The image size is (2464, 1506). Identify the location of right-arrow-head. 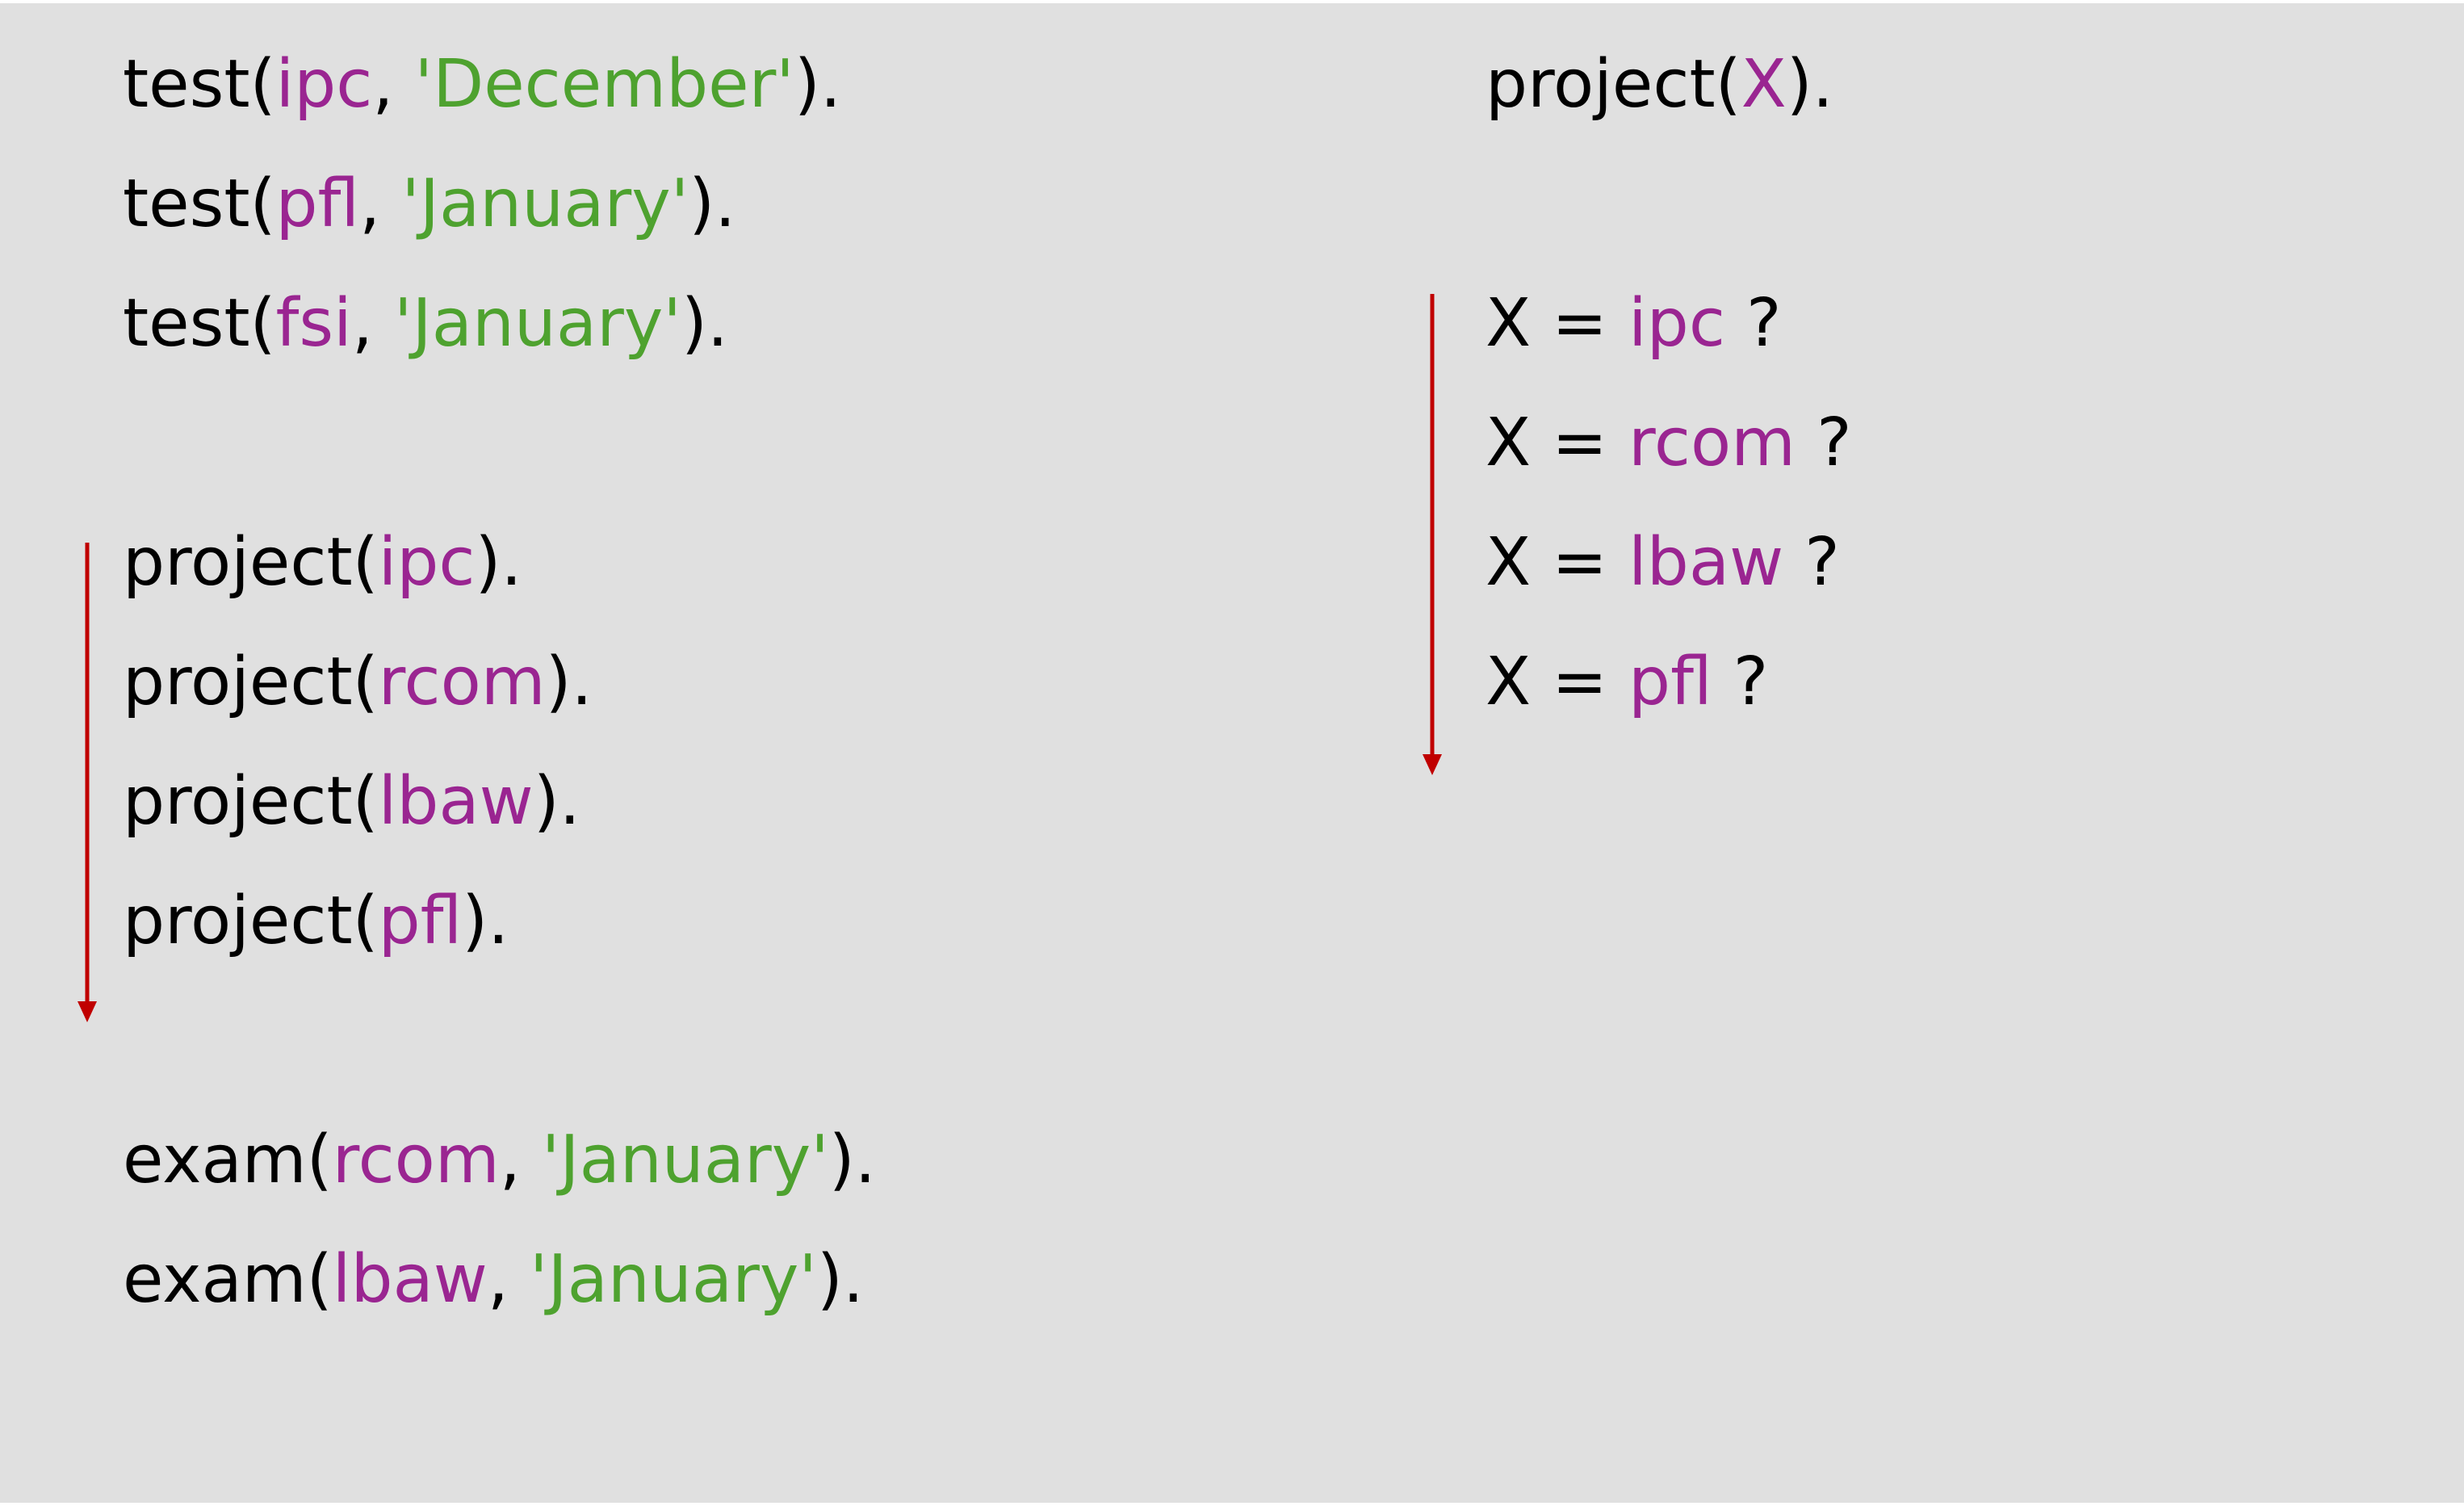
(1432, 764).